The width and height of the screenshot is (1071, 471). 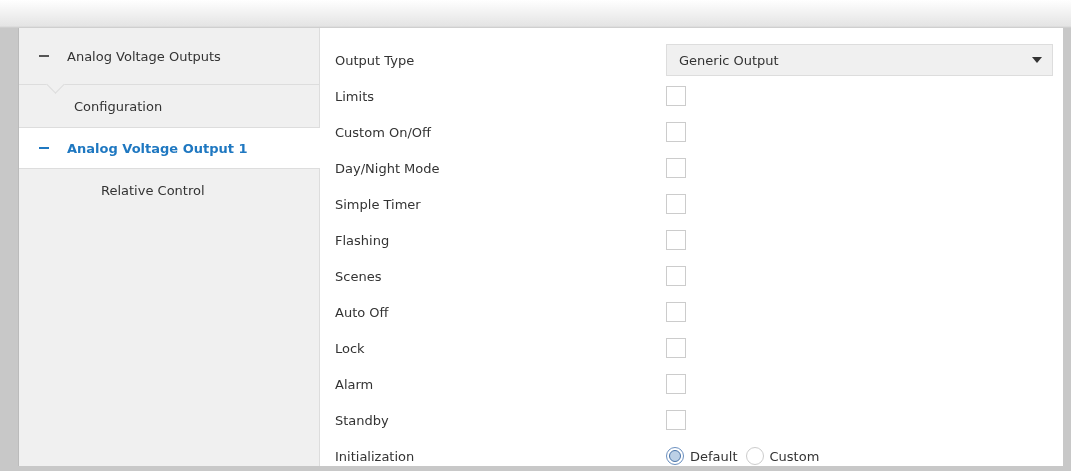 What do you see at coordinates (1037, 60) in the screenshot?
I see `caret-icon` at bounding box center [1037, 60].